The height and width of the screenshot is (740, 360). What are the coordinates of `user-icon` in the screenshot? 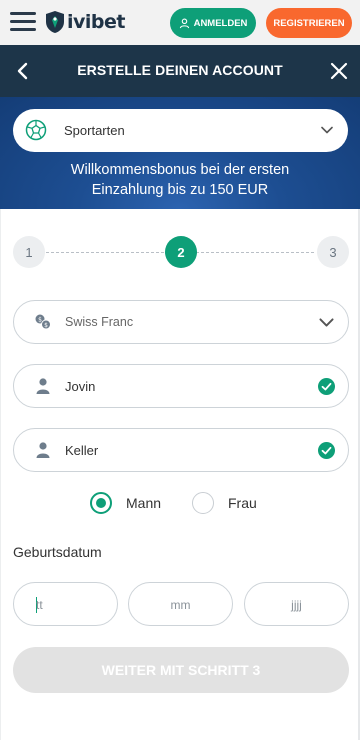 It's located at (184, 23).